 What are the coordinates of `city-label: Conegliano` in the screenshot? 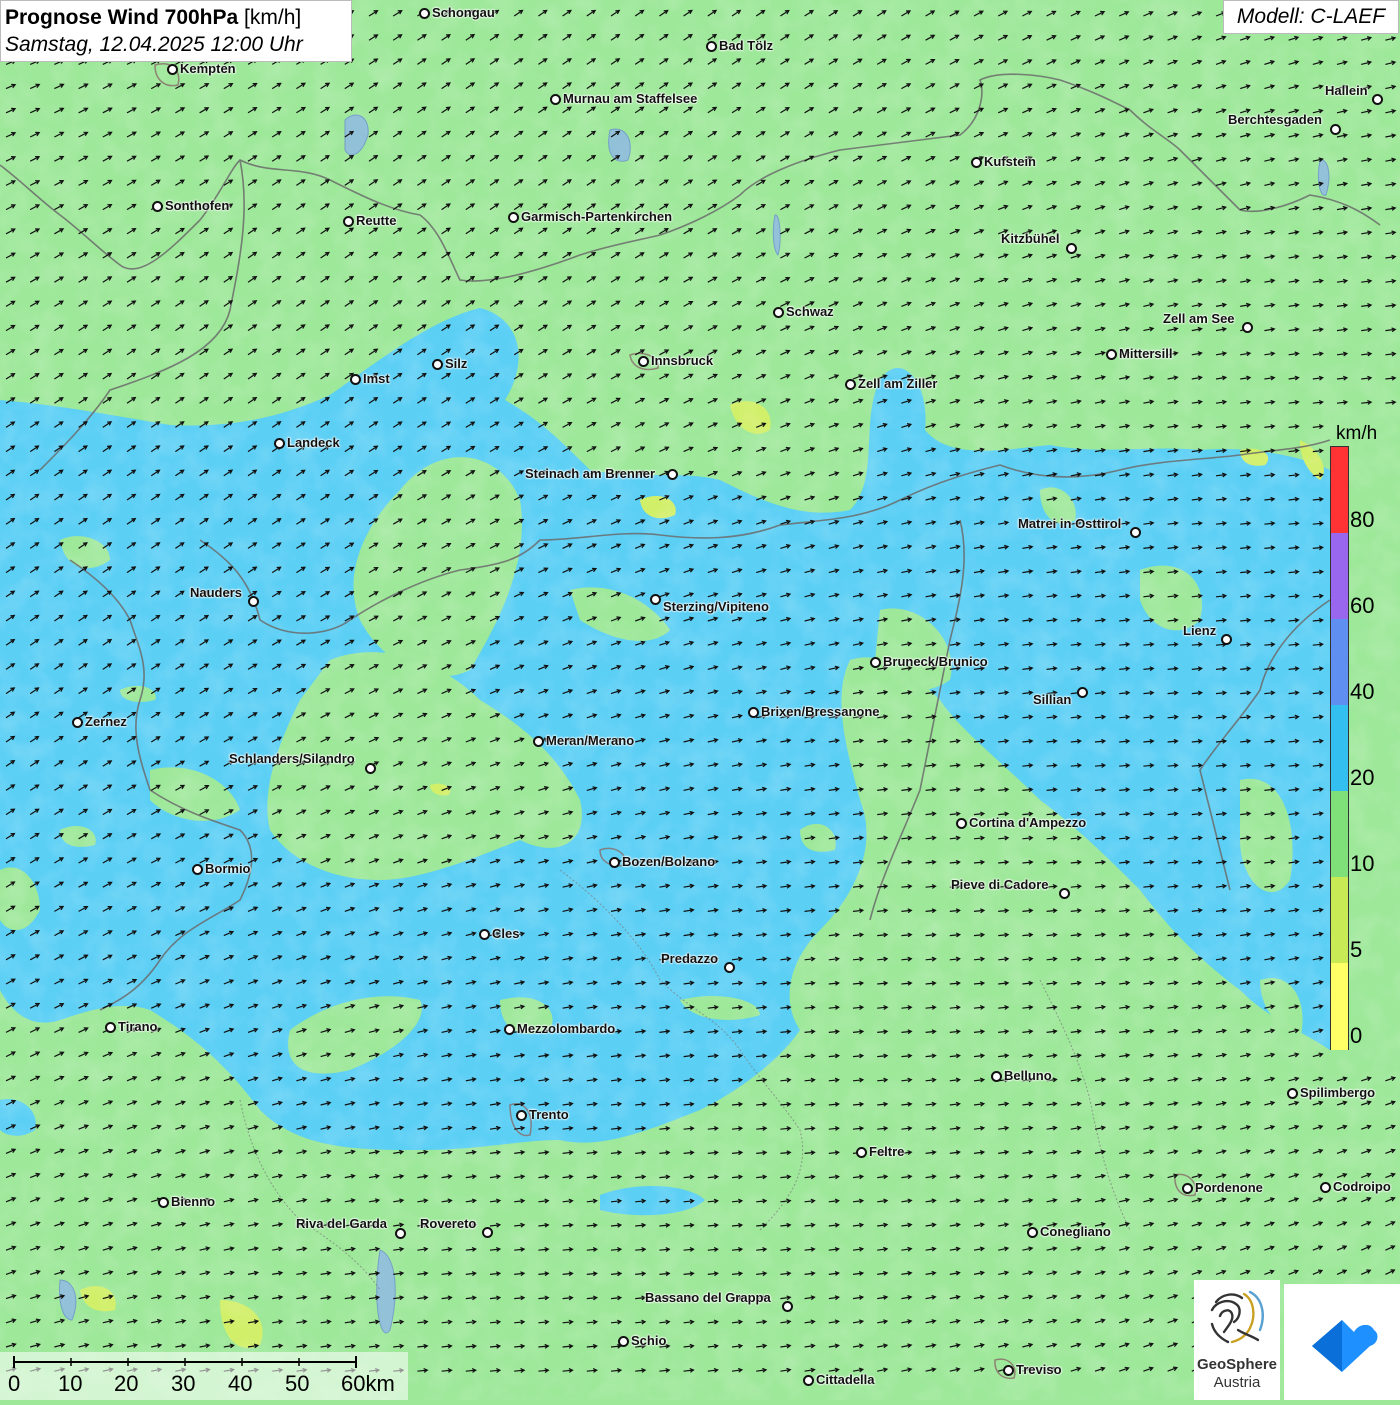 It's located at (1075, 1231).